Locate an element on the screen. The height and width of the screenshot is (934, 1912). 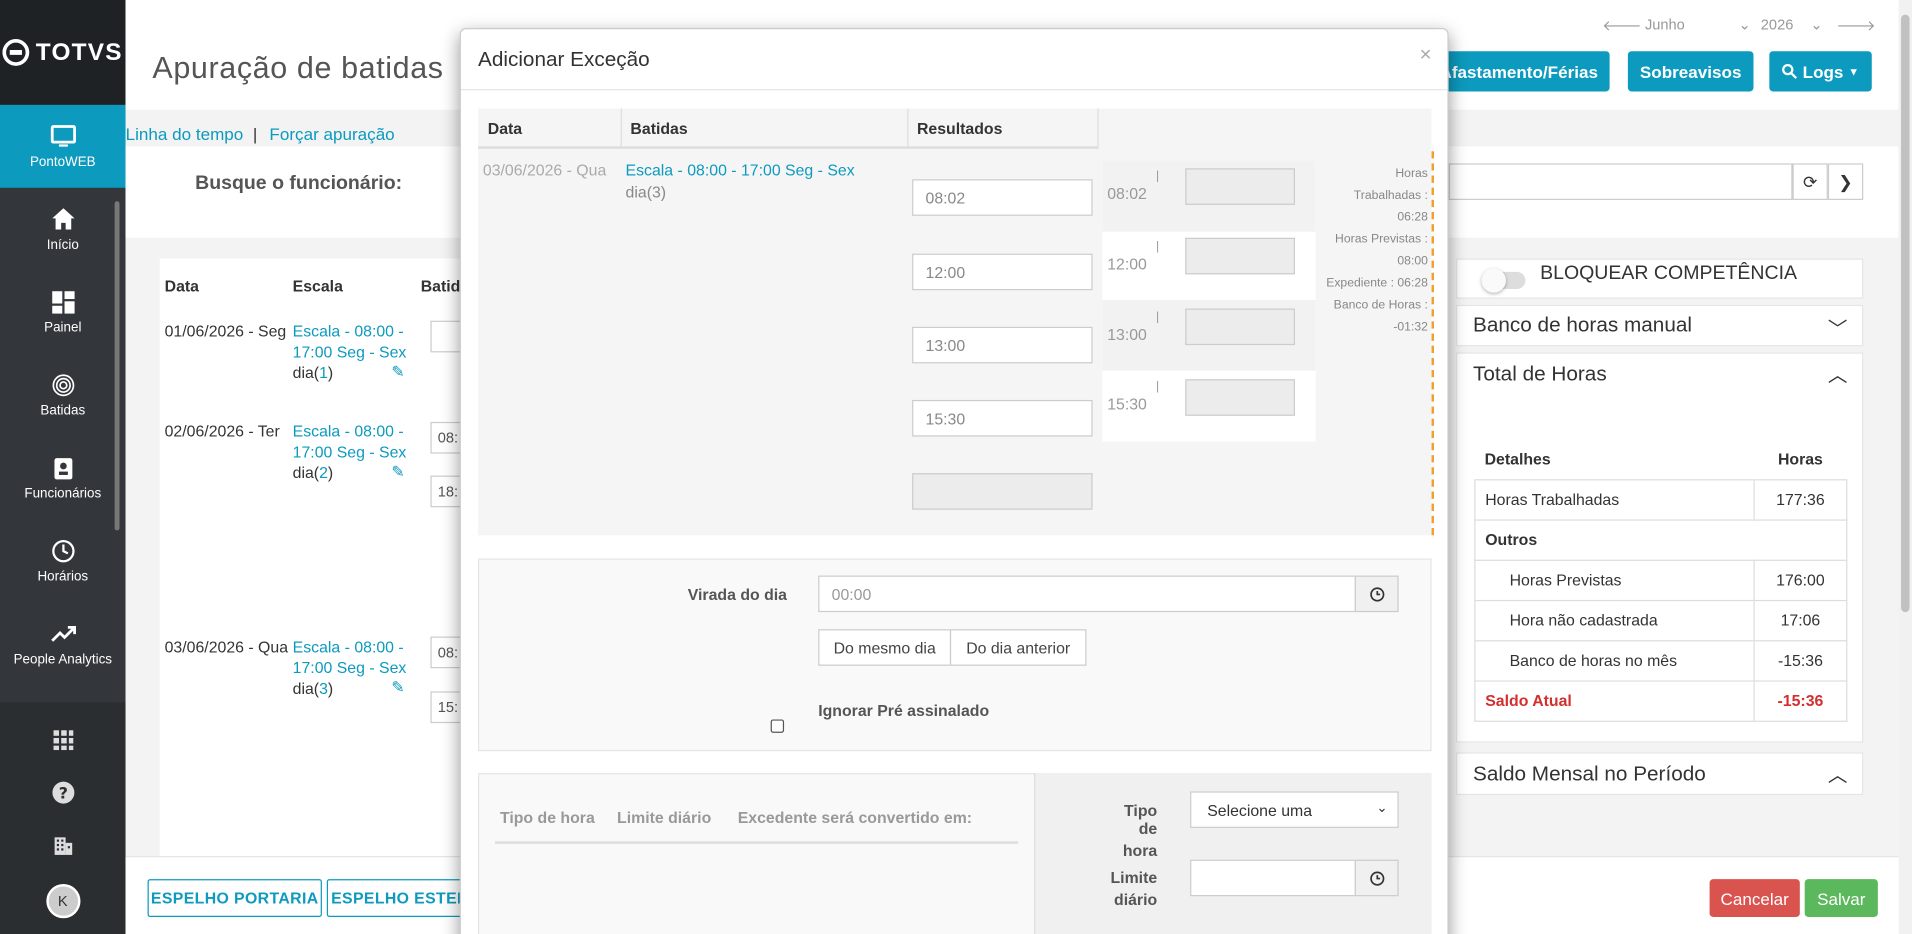
espelho-estendido-button: ESPELHO ESTEN is located at coordinates (400, 898).